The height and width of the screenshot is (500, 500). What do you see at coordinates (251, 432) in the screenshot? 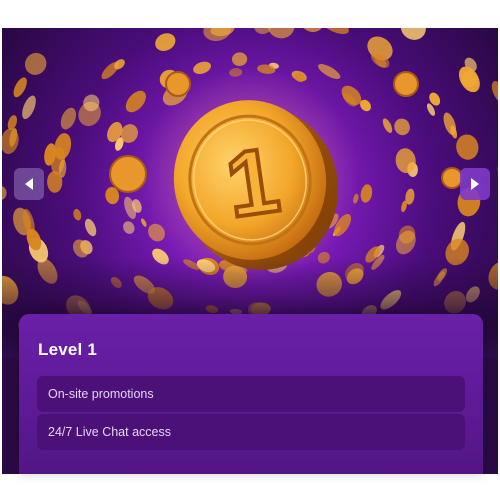
I see `benefit-item: 24/7 Live Chat access` at bounding box center [251, 432].